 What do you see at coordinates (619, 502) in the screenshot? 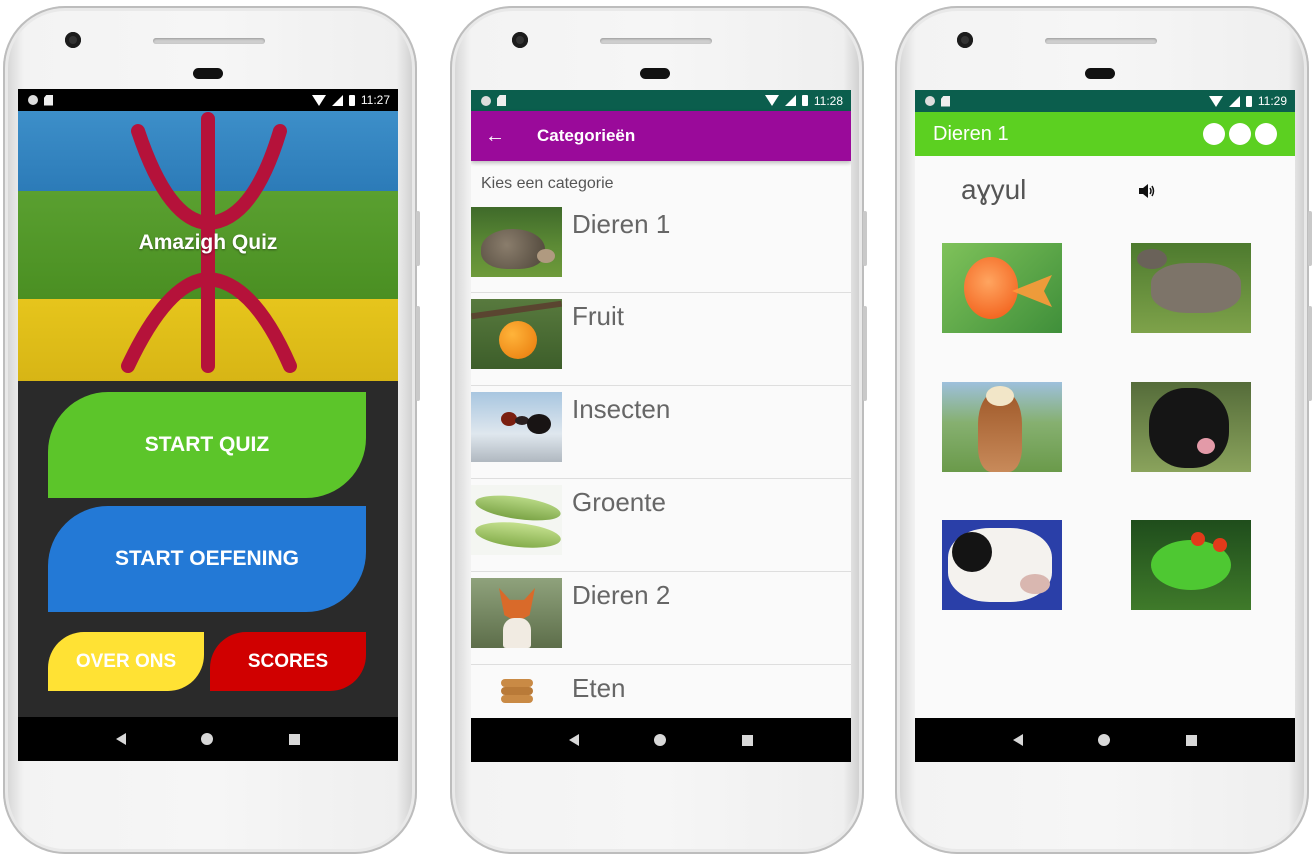
I see `category-label: Groente` at bounding box center [619, 502].